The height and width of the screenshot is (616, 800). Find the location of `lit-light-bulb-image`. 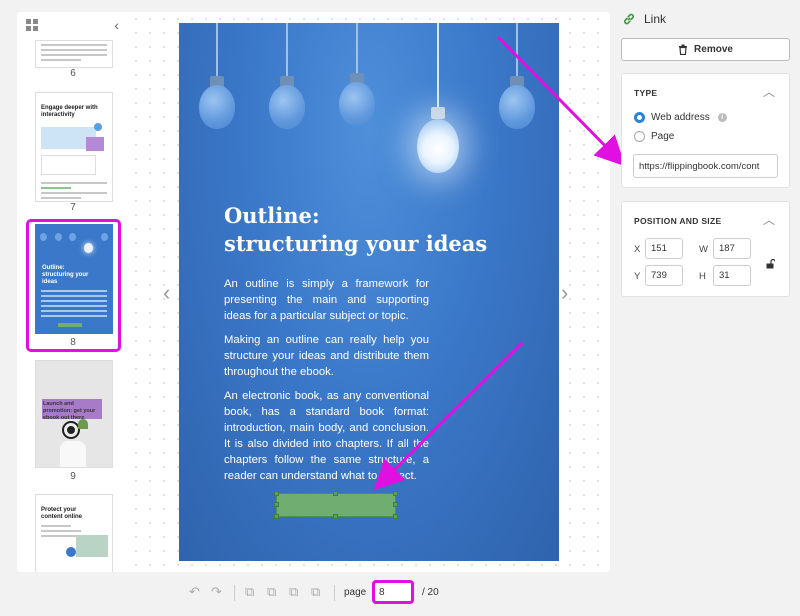

lit-light-bulb-image is located at coordinates (438, 103).